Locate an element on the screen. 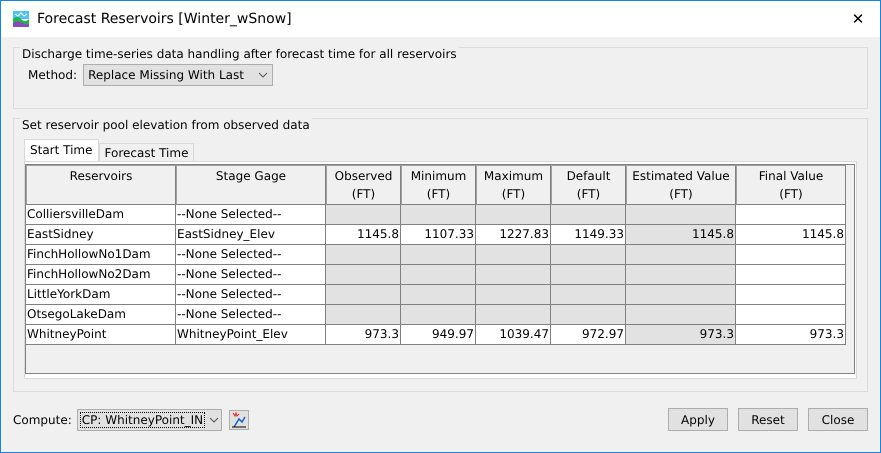 Image resolution: width=881 pixels, height=453 pixels. table-cell: WhitneyPoint_Elev is located at coordinates (251, 335).